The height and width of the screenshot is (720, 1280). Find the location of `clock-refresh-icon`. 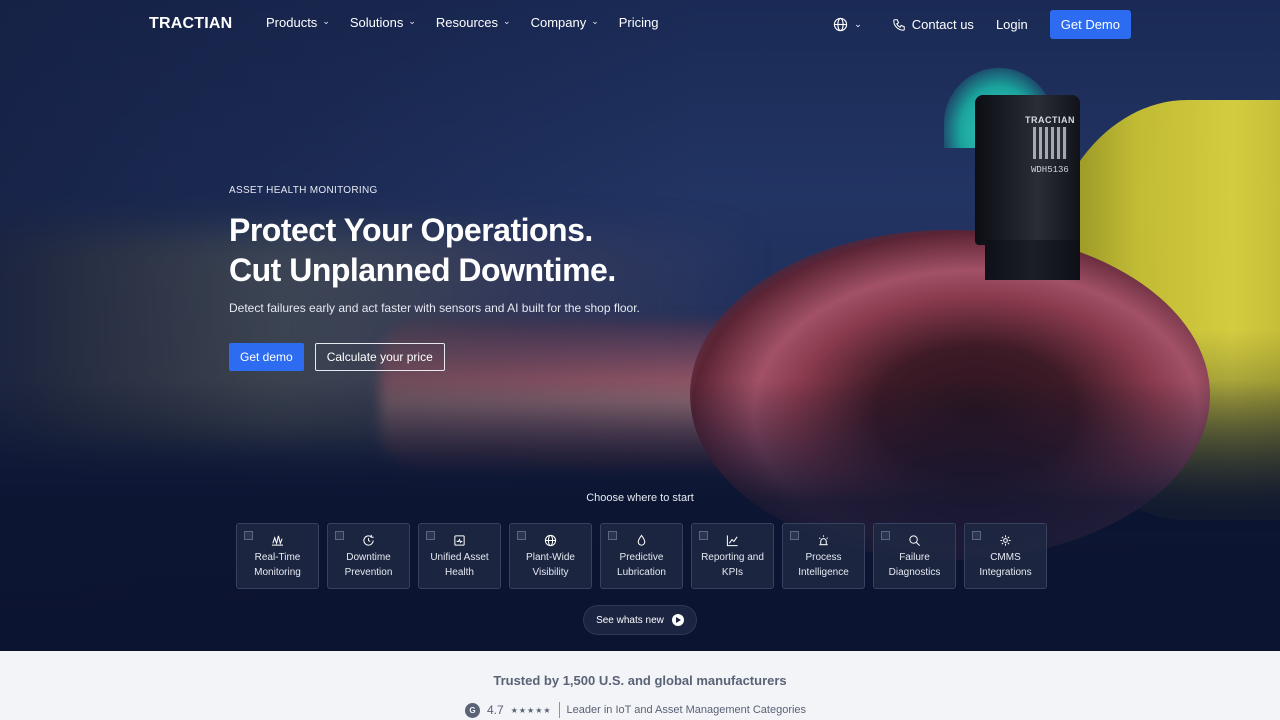

clock-refresh-icon is located at coordinates (368, 540).